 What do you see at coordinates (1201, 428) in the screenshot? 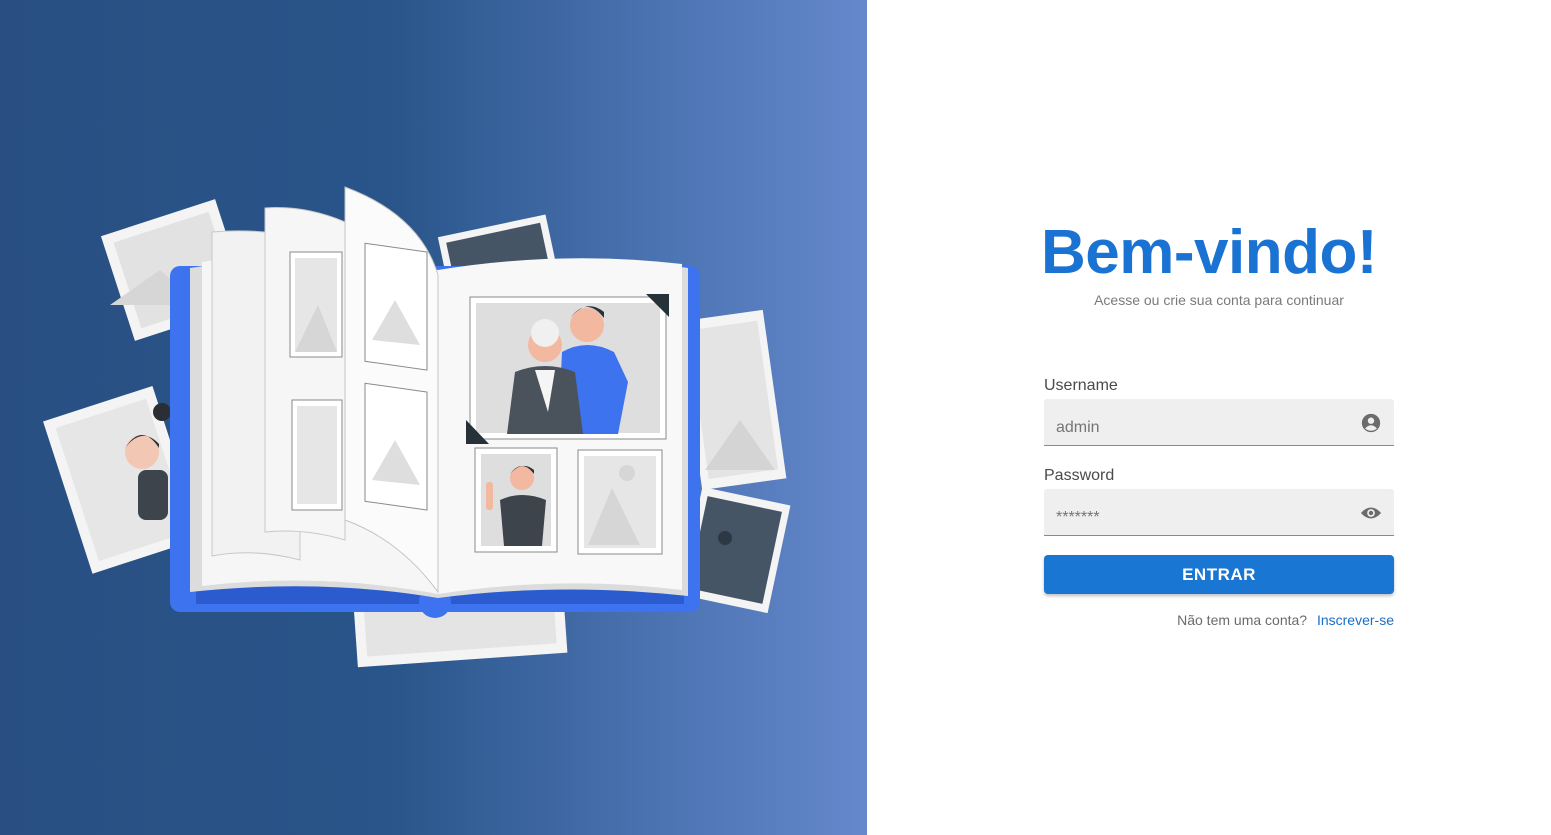
I see `username-input` at bounding box center [1201, 428].